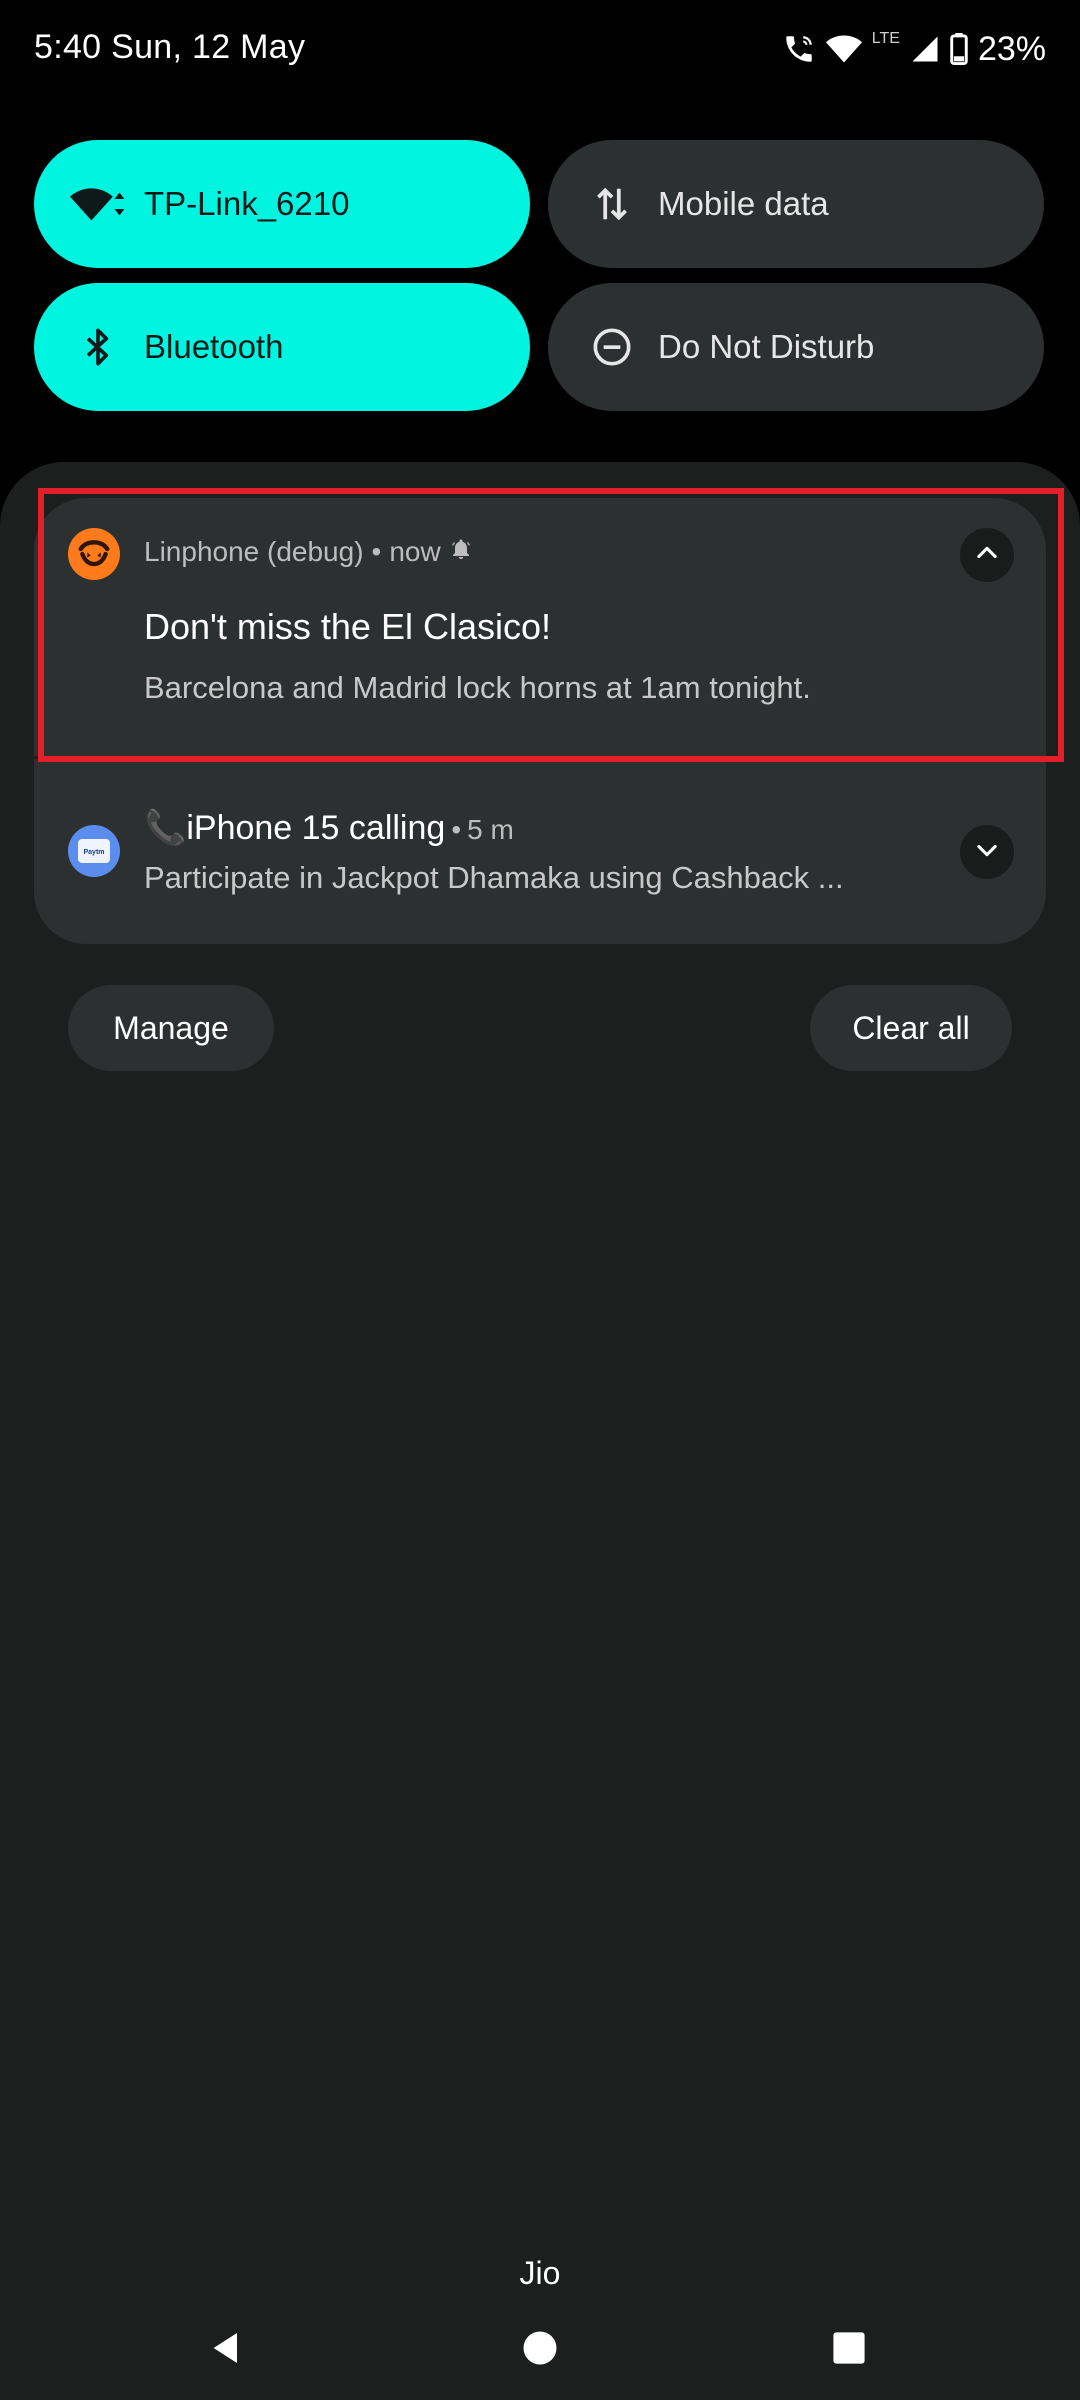 The image size is (1080, 2400). Describe the element at coordinates (843, 49) in the screenshot. I see `wifi-signal-icon` at that location.